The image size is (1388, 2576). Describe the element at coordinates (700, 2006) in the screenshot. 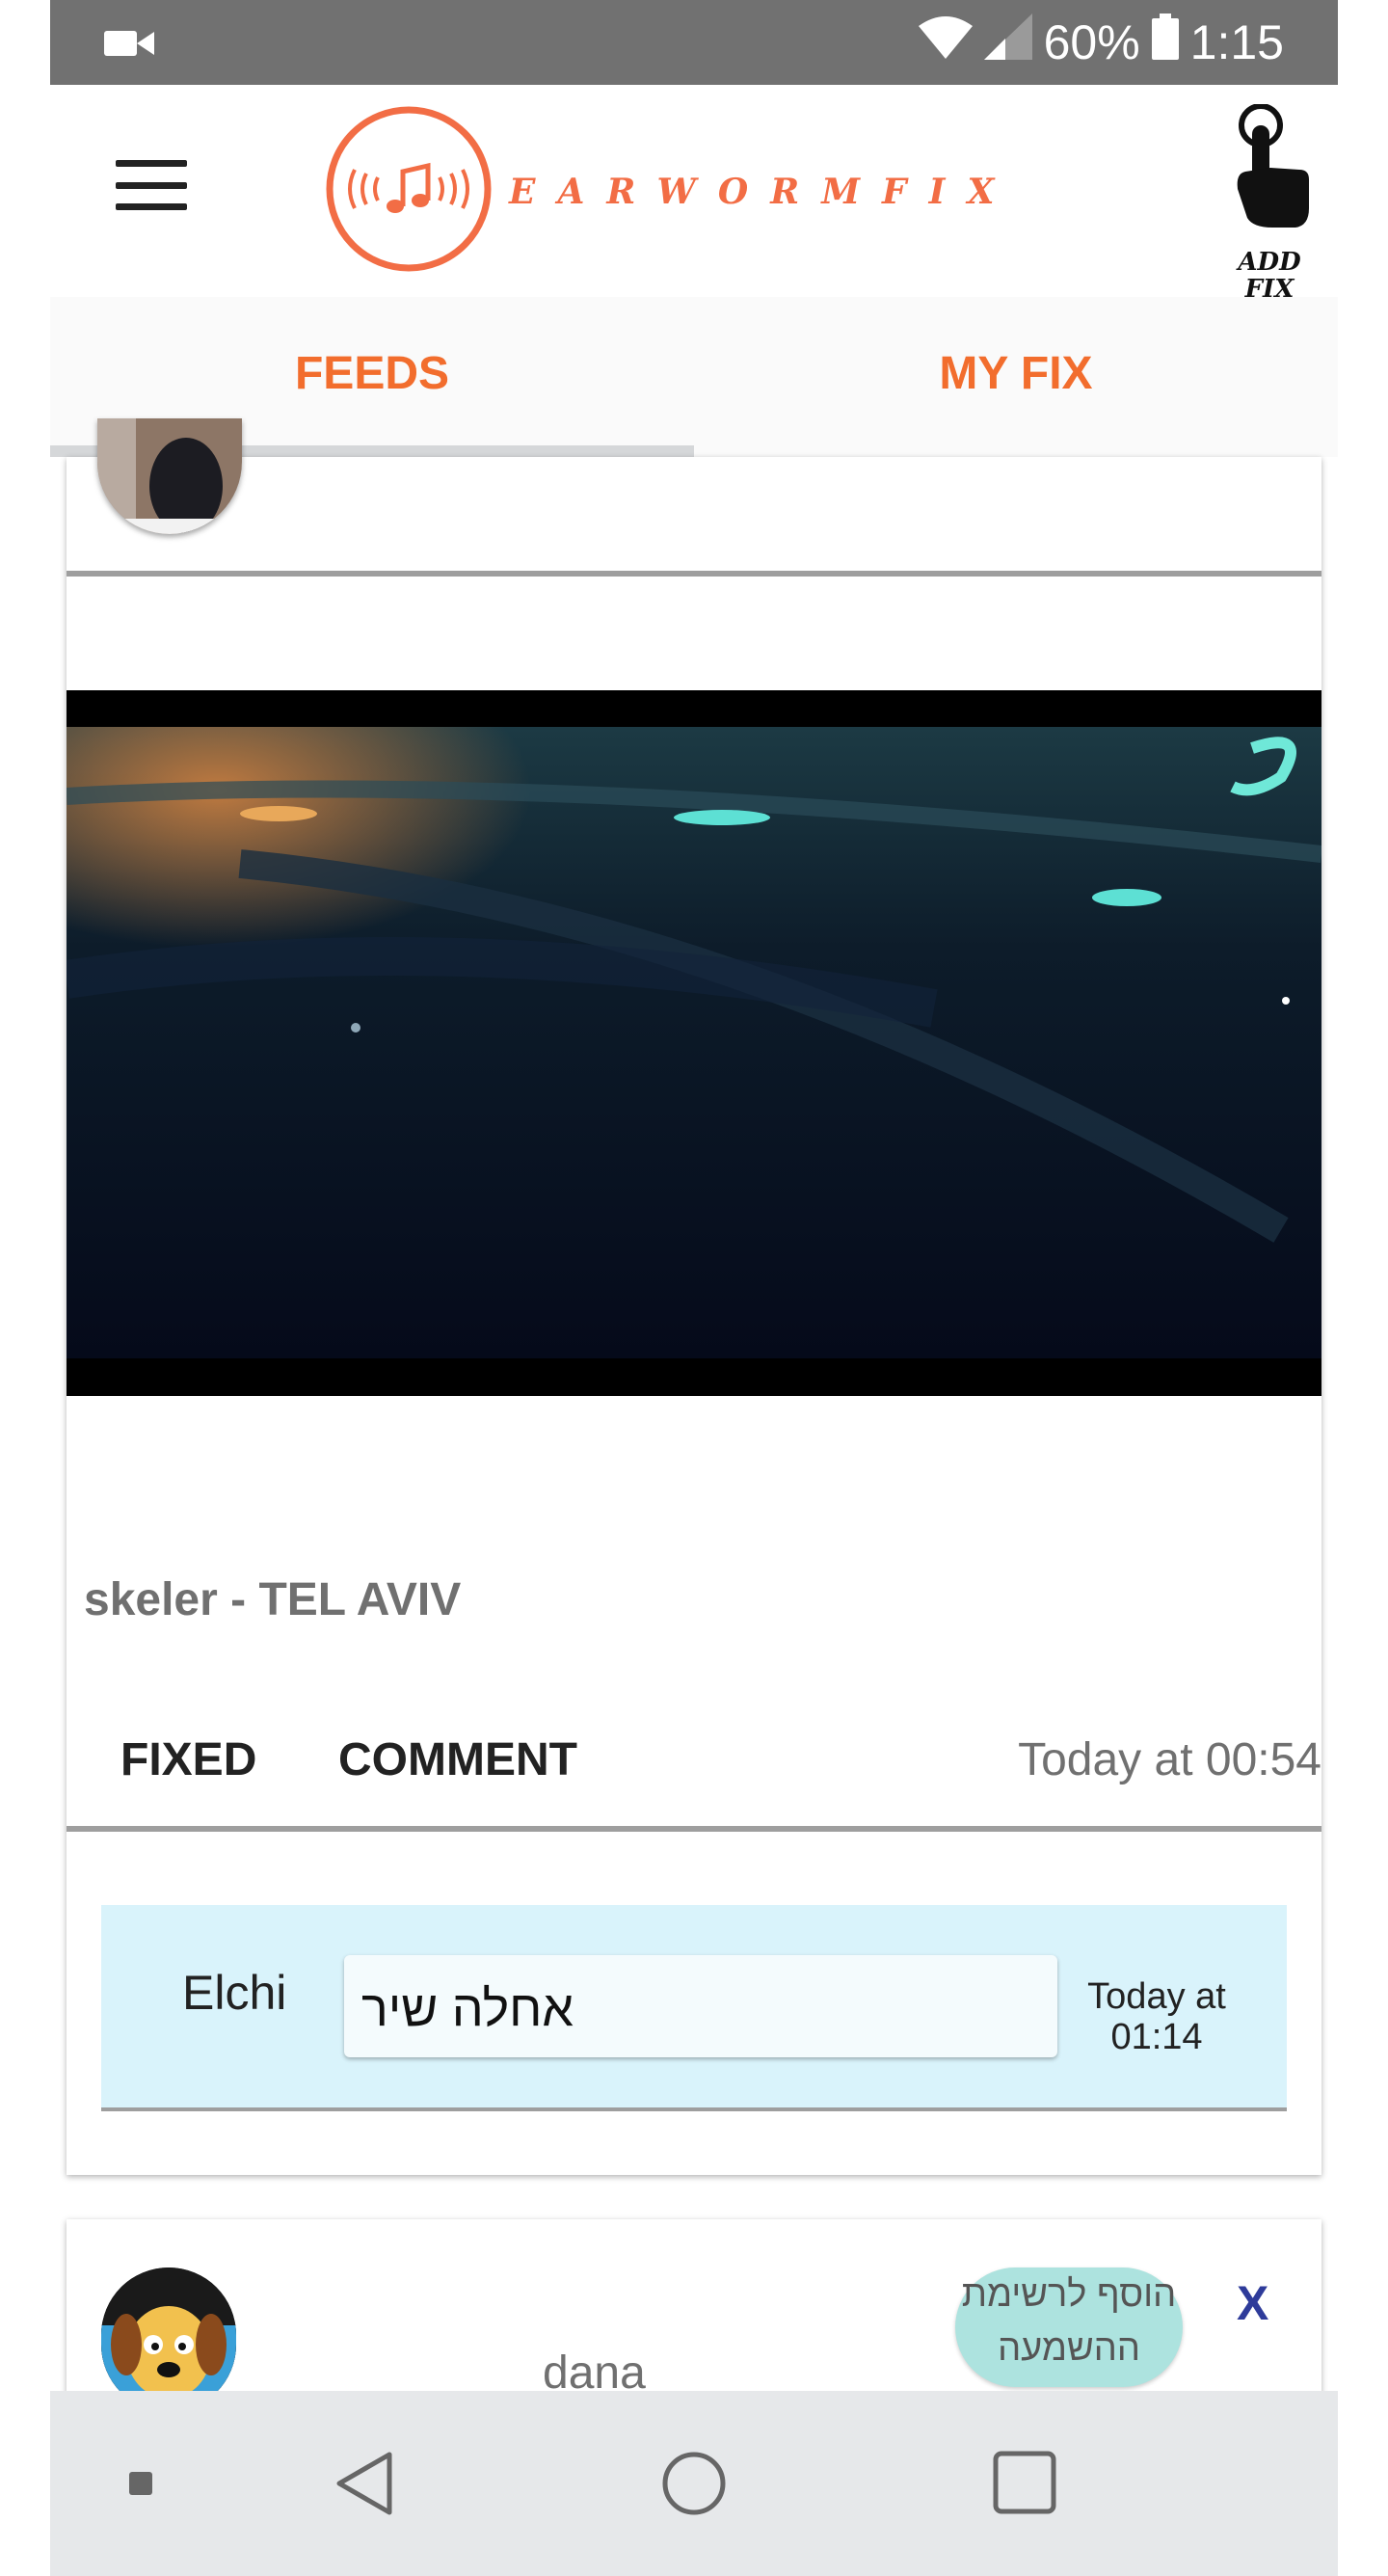

I see `comment-text: אחלה שיר` at that location.